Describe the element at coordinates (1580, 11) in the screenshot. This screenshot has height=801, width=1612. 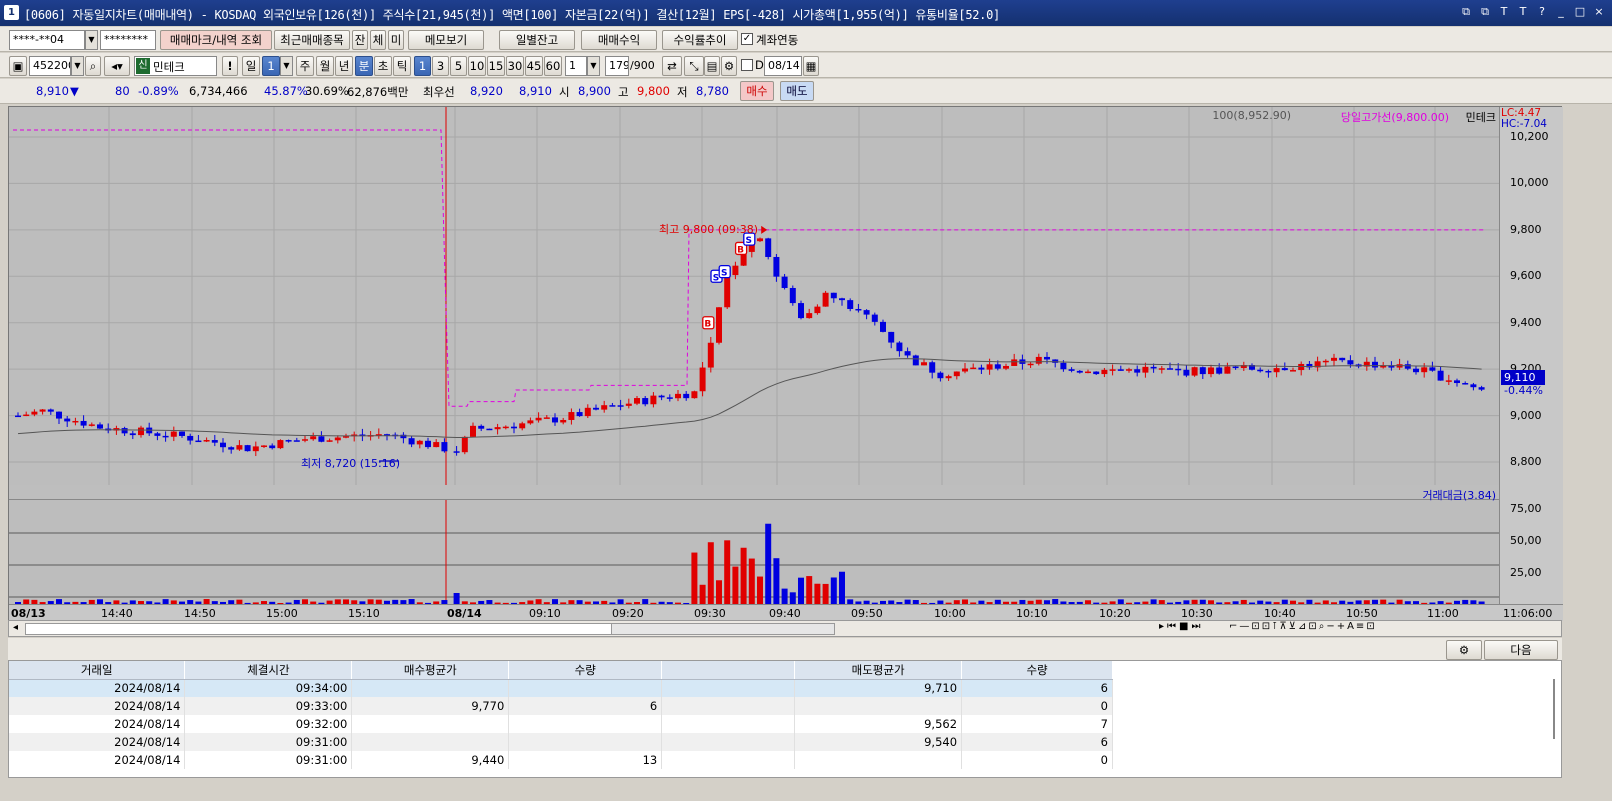
I see `maximize-icon: □` at that location.